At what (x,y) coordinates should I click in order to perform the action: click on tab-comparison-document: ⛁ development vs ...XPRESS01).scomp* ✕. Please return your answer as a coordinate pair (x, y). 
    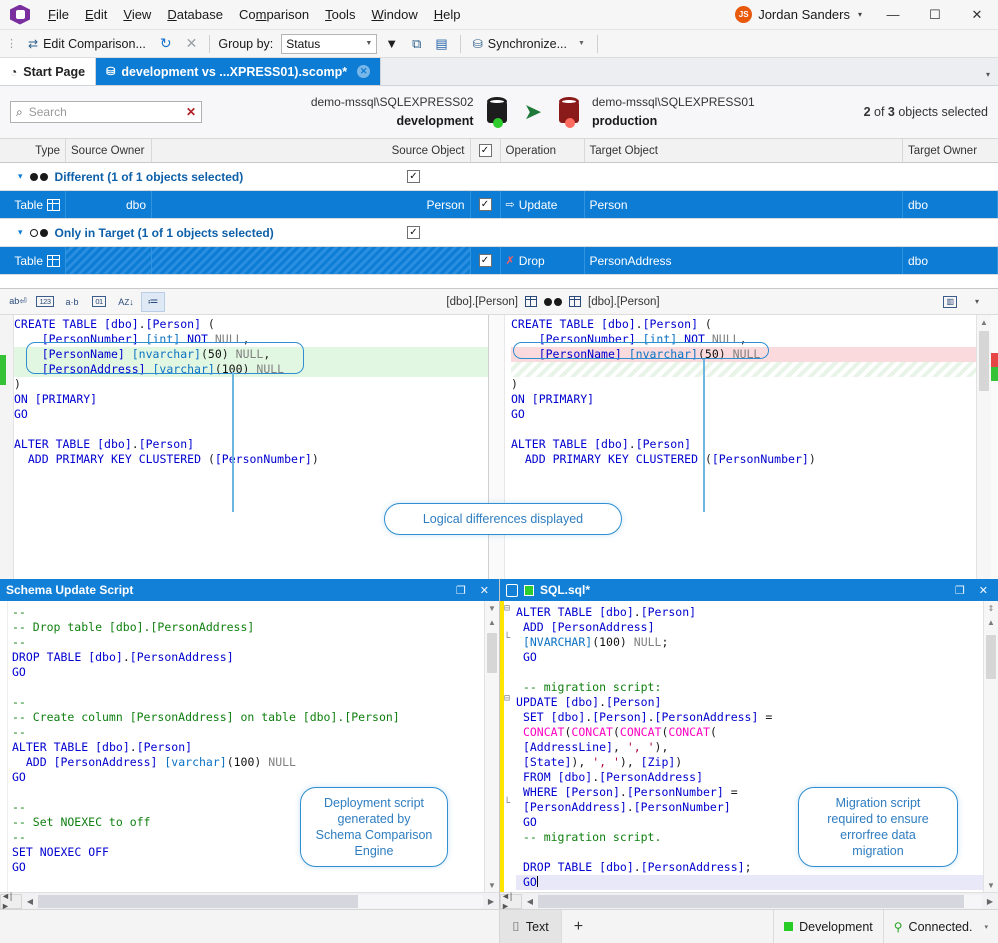
    Looking at the image, I should click on (239, 71).